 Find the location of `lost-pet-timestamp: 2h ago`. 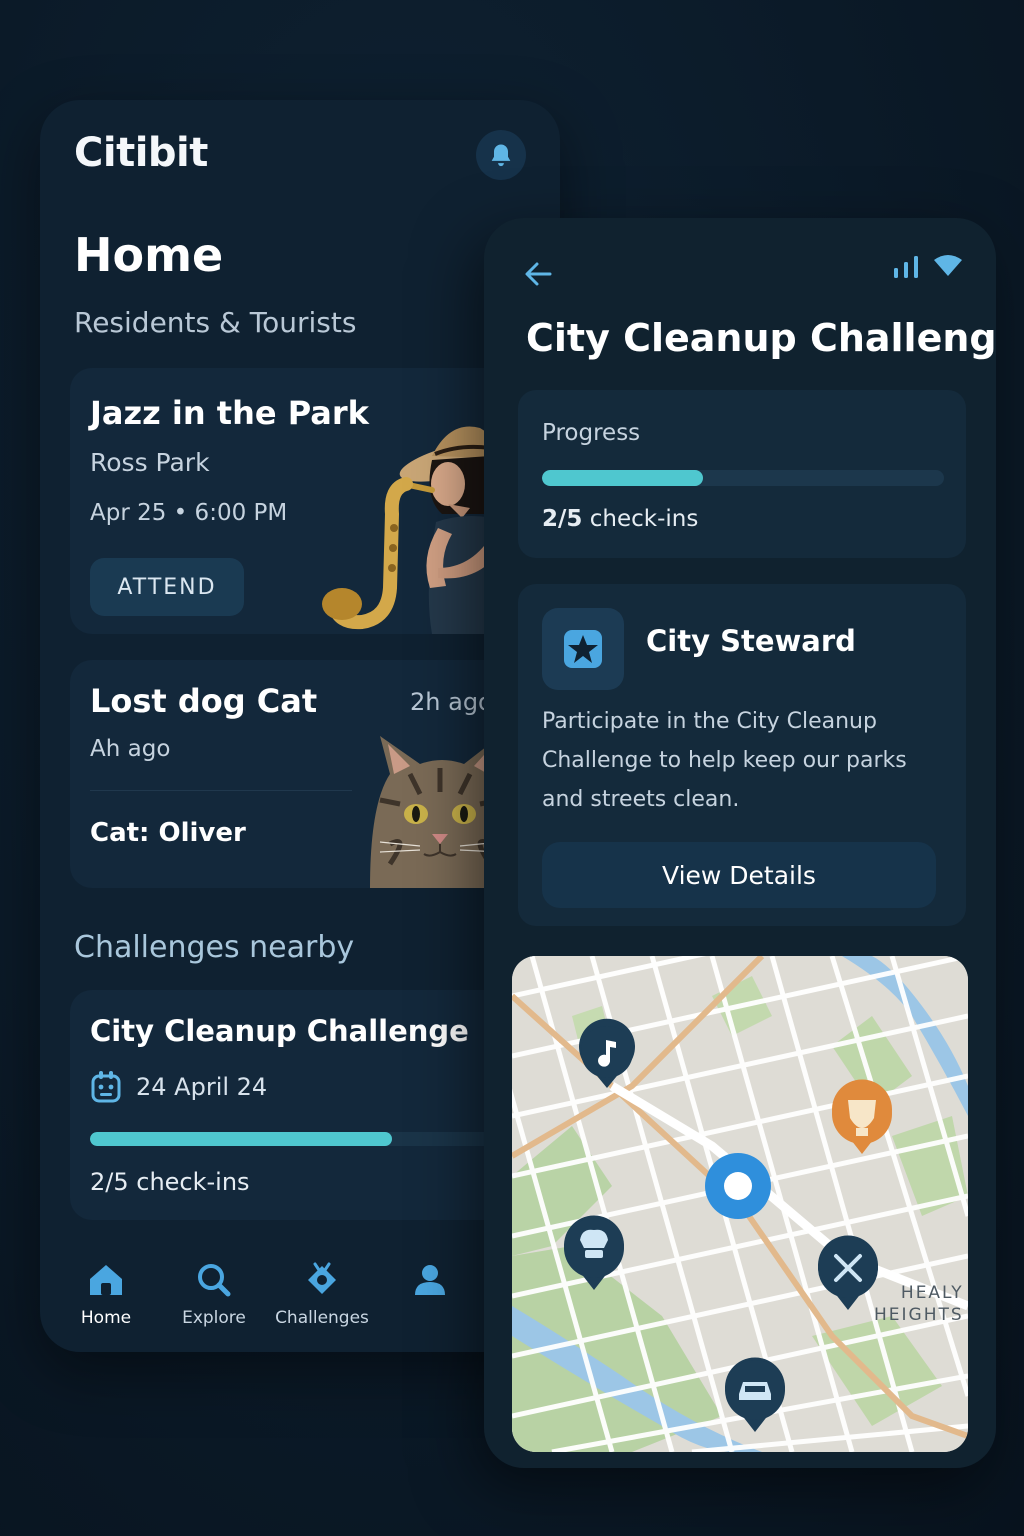

lost-pet-timestamp: 2h ago is located at coordinates (451, 702).